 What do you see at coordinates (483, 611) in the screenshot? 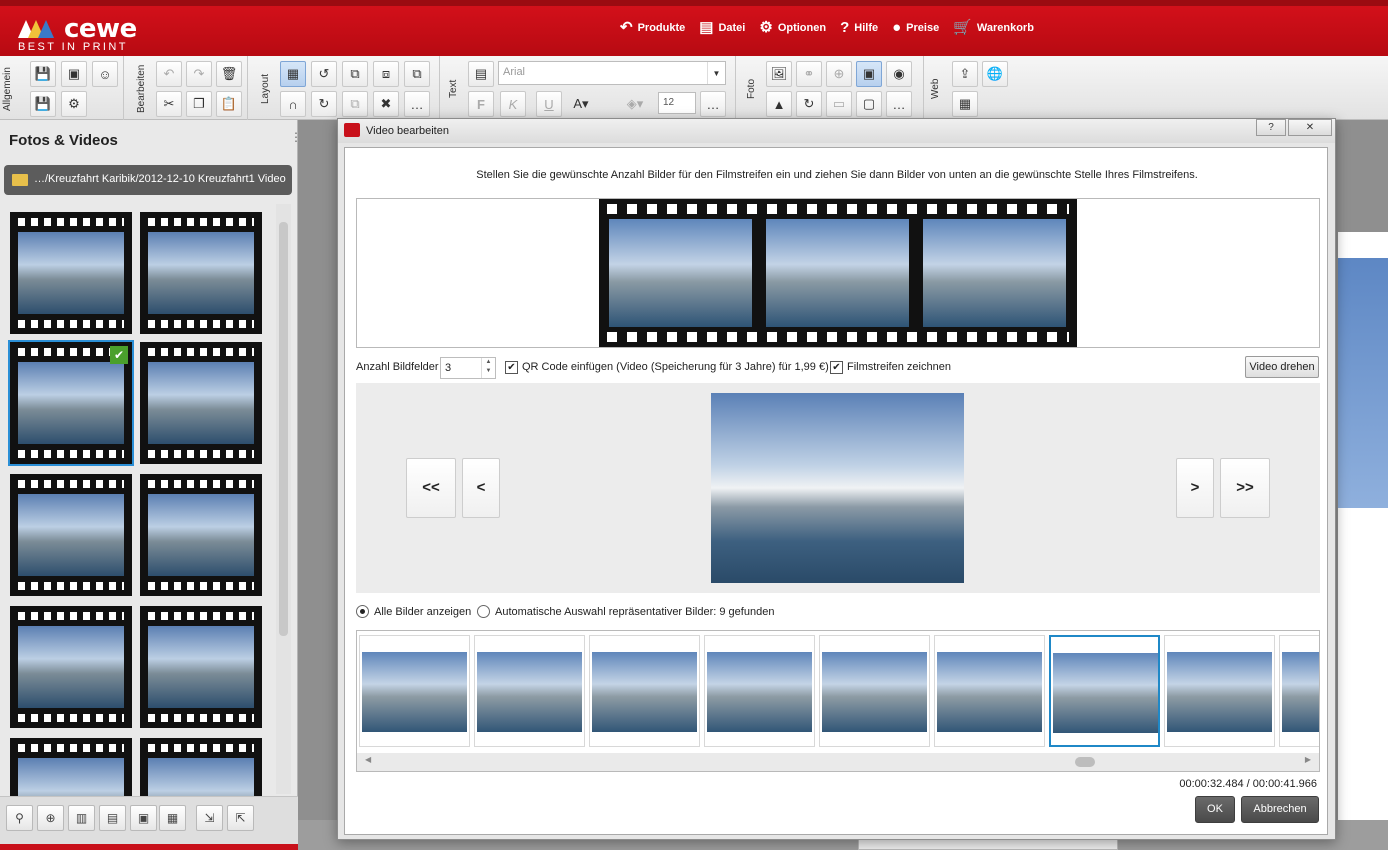
I see `radio-auto-select` at bounding box center [483, 611].